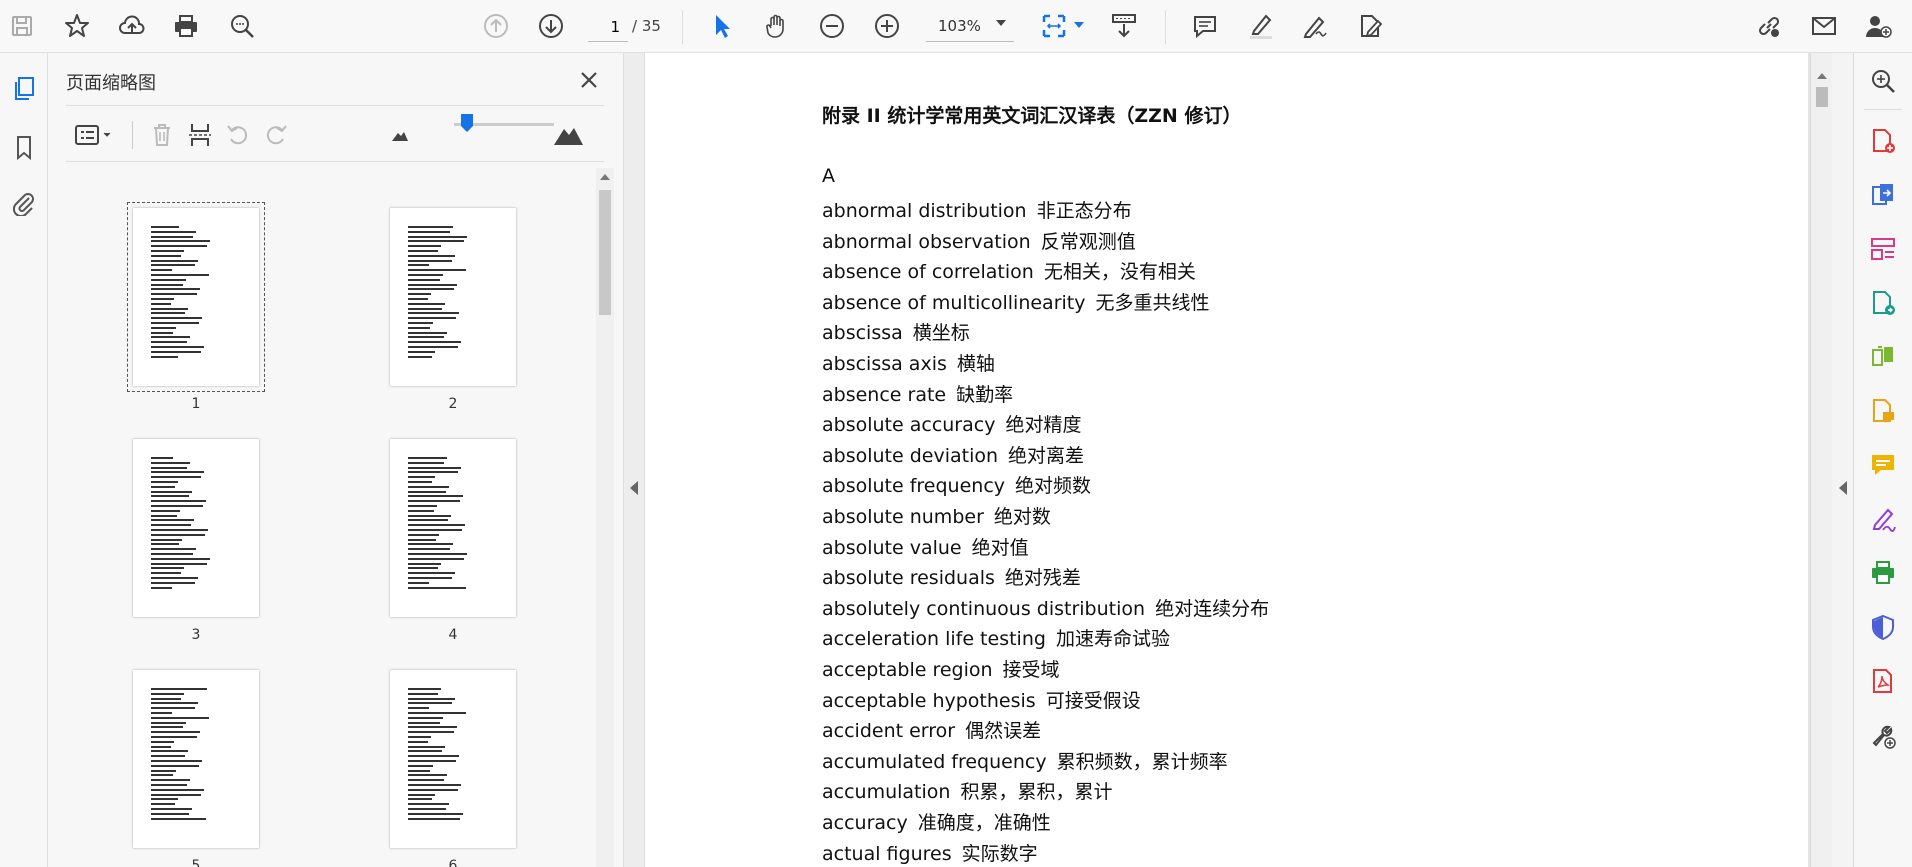  What do you see at coordinates (24, 460) in the screenshot?
I see `left-navigation-rail` at bounding box center [24, 460].